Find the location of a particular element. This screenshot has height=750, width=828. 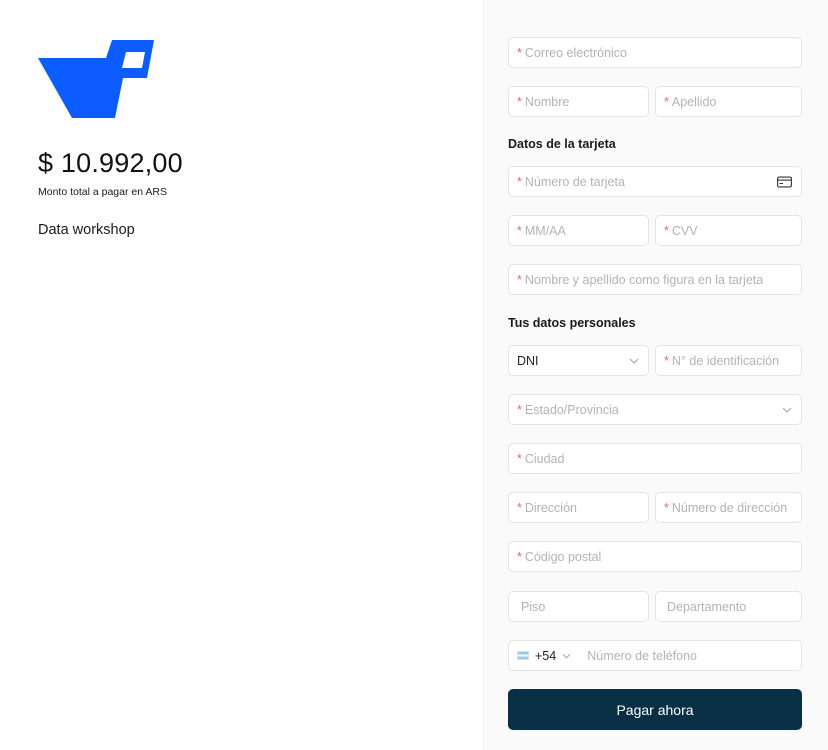

amount-caption: Monto total a pagar en ARS is located at coordinates (102, 192).